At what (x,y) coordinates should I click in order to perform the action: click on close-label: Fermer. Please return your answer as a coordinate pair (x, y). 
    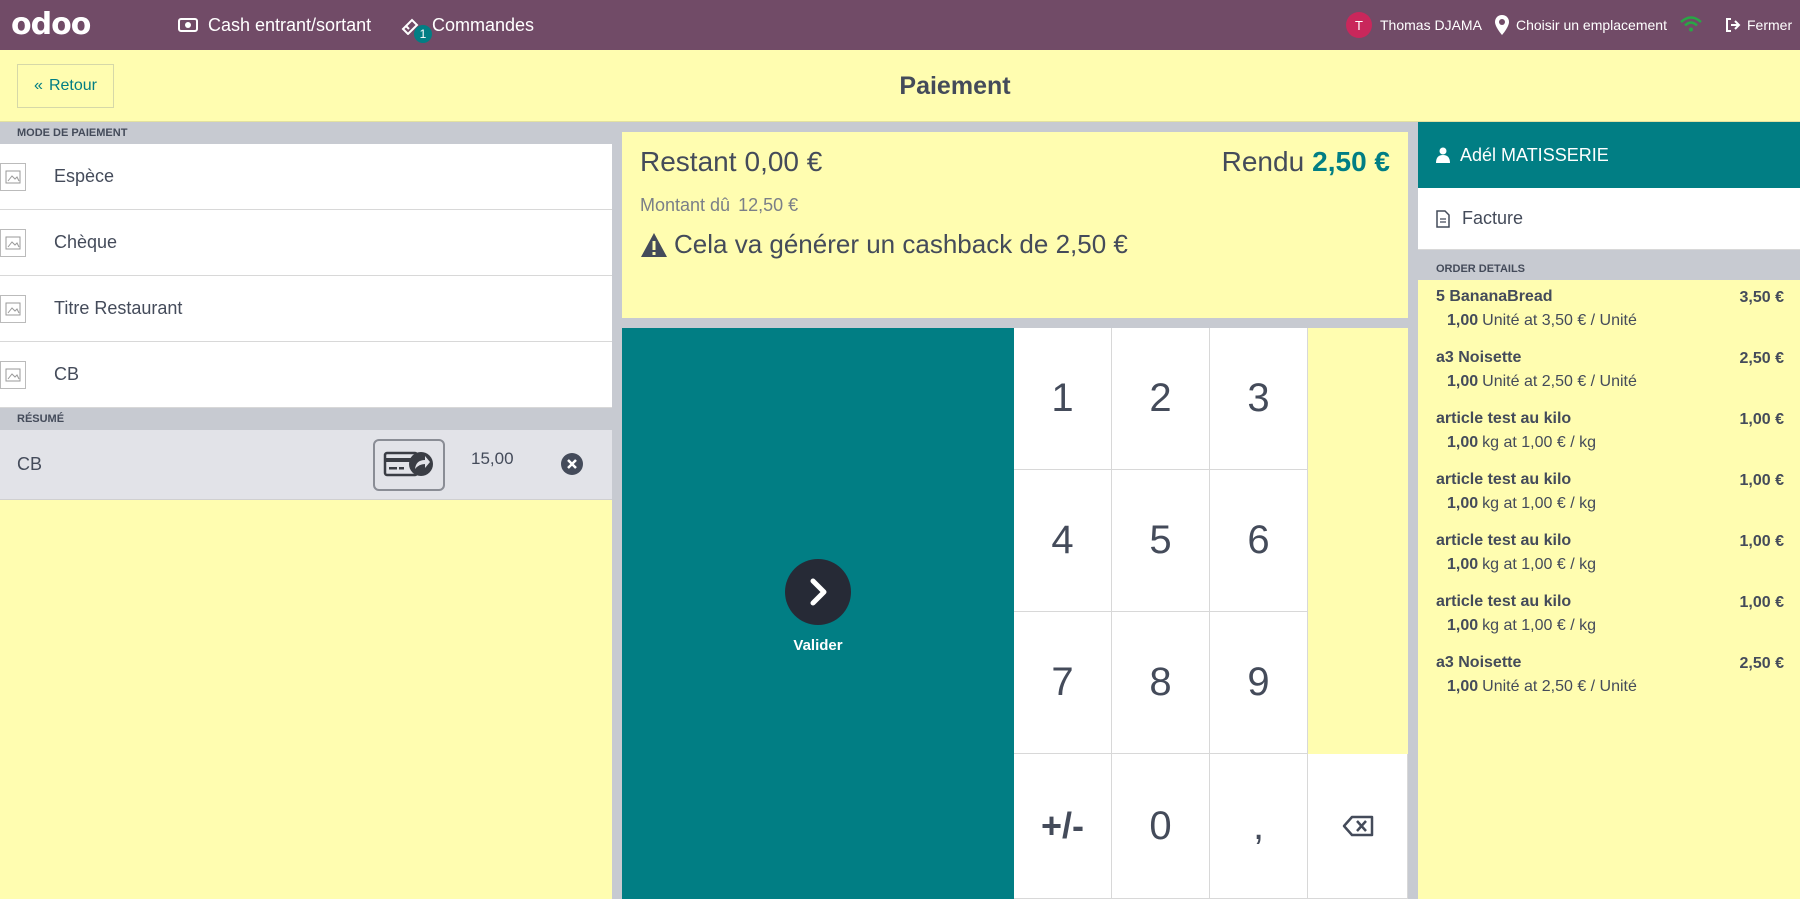
    Looking at the image, I should click on (1770, 25).